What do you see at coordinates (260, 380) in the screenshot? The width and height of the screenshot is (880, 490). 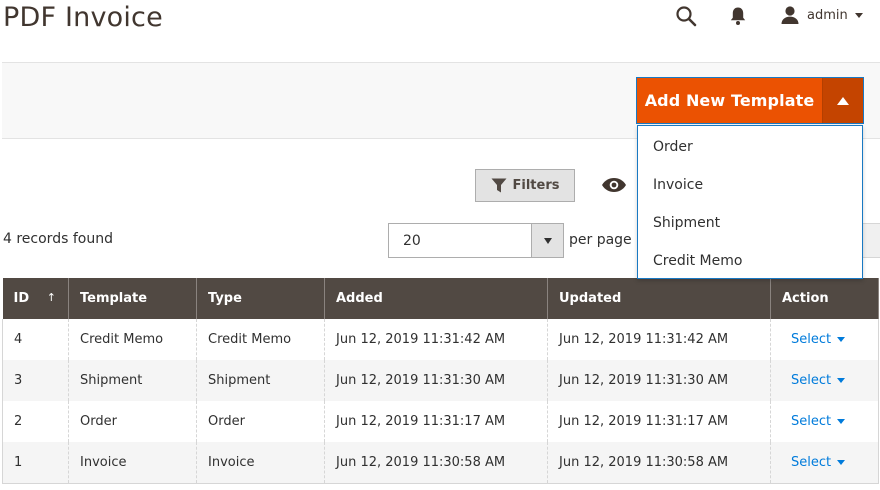 I see `cell-type: Shipment` at bounding box center [260, 380].